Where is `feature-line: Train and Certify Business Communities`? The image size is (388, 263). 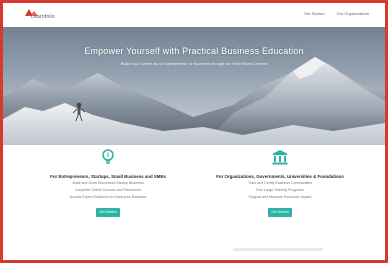
feature-line: Train and Certify Business Communities is located at coordinates (280, 183).